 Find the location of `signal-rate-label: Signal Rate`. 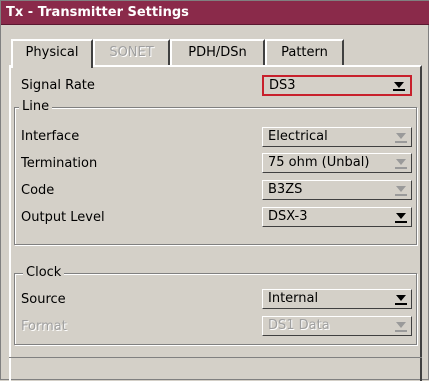

signal-rate-label: Signal Rate is located at coordinates (58, 85).